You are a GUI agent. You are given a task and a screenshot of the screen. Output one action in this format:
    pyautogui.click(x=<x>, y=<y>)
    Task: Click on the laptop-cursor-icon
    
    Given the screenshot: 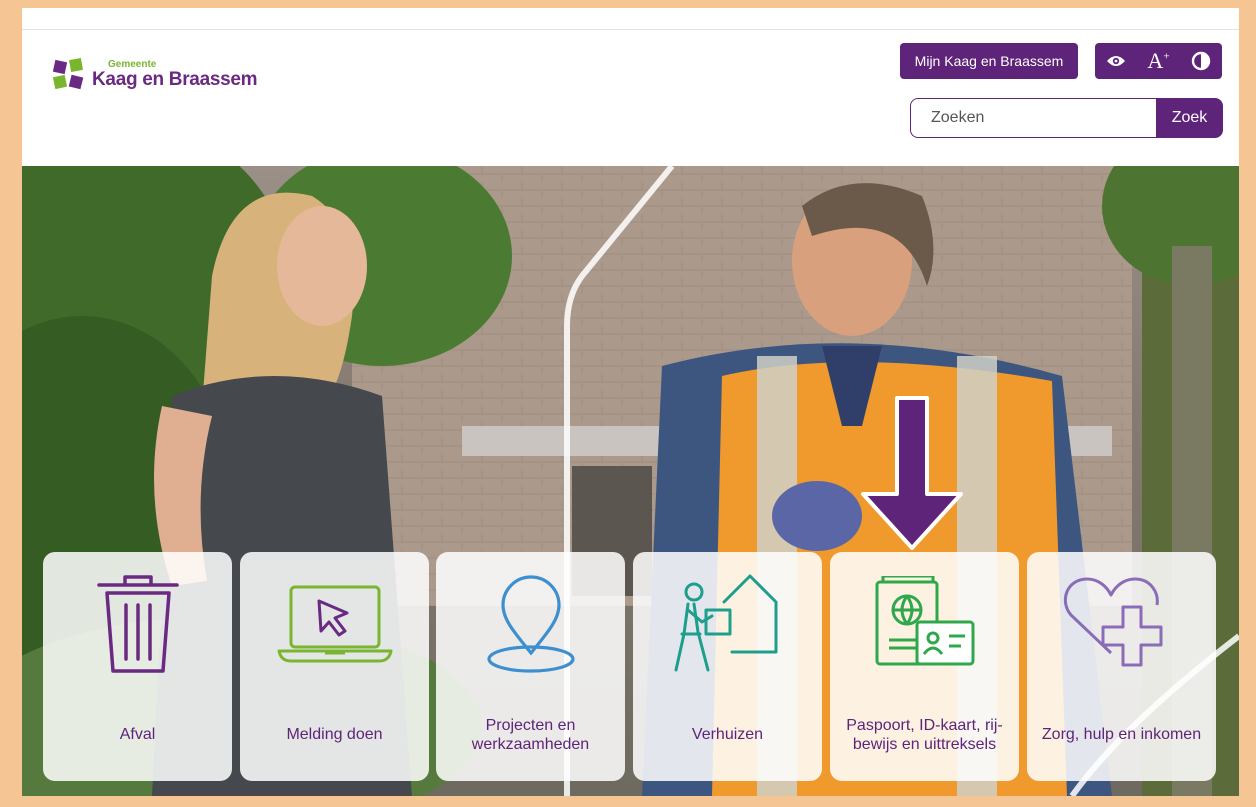 What is the action you would take?
    pyautogui.click(x=334, y=624)
    